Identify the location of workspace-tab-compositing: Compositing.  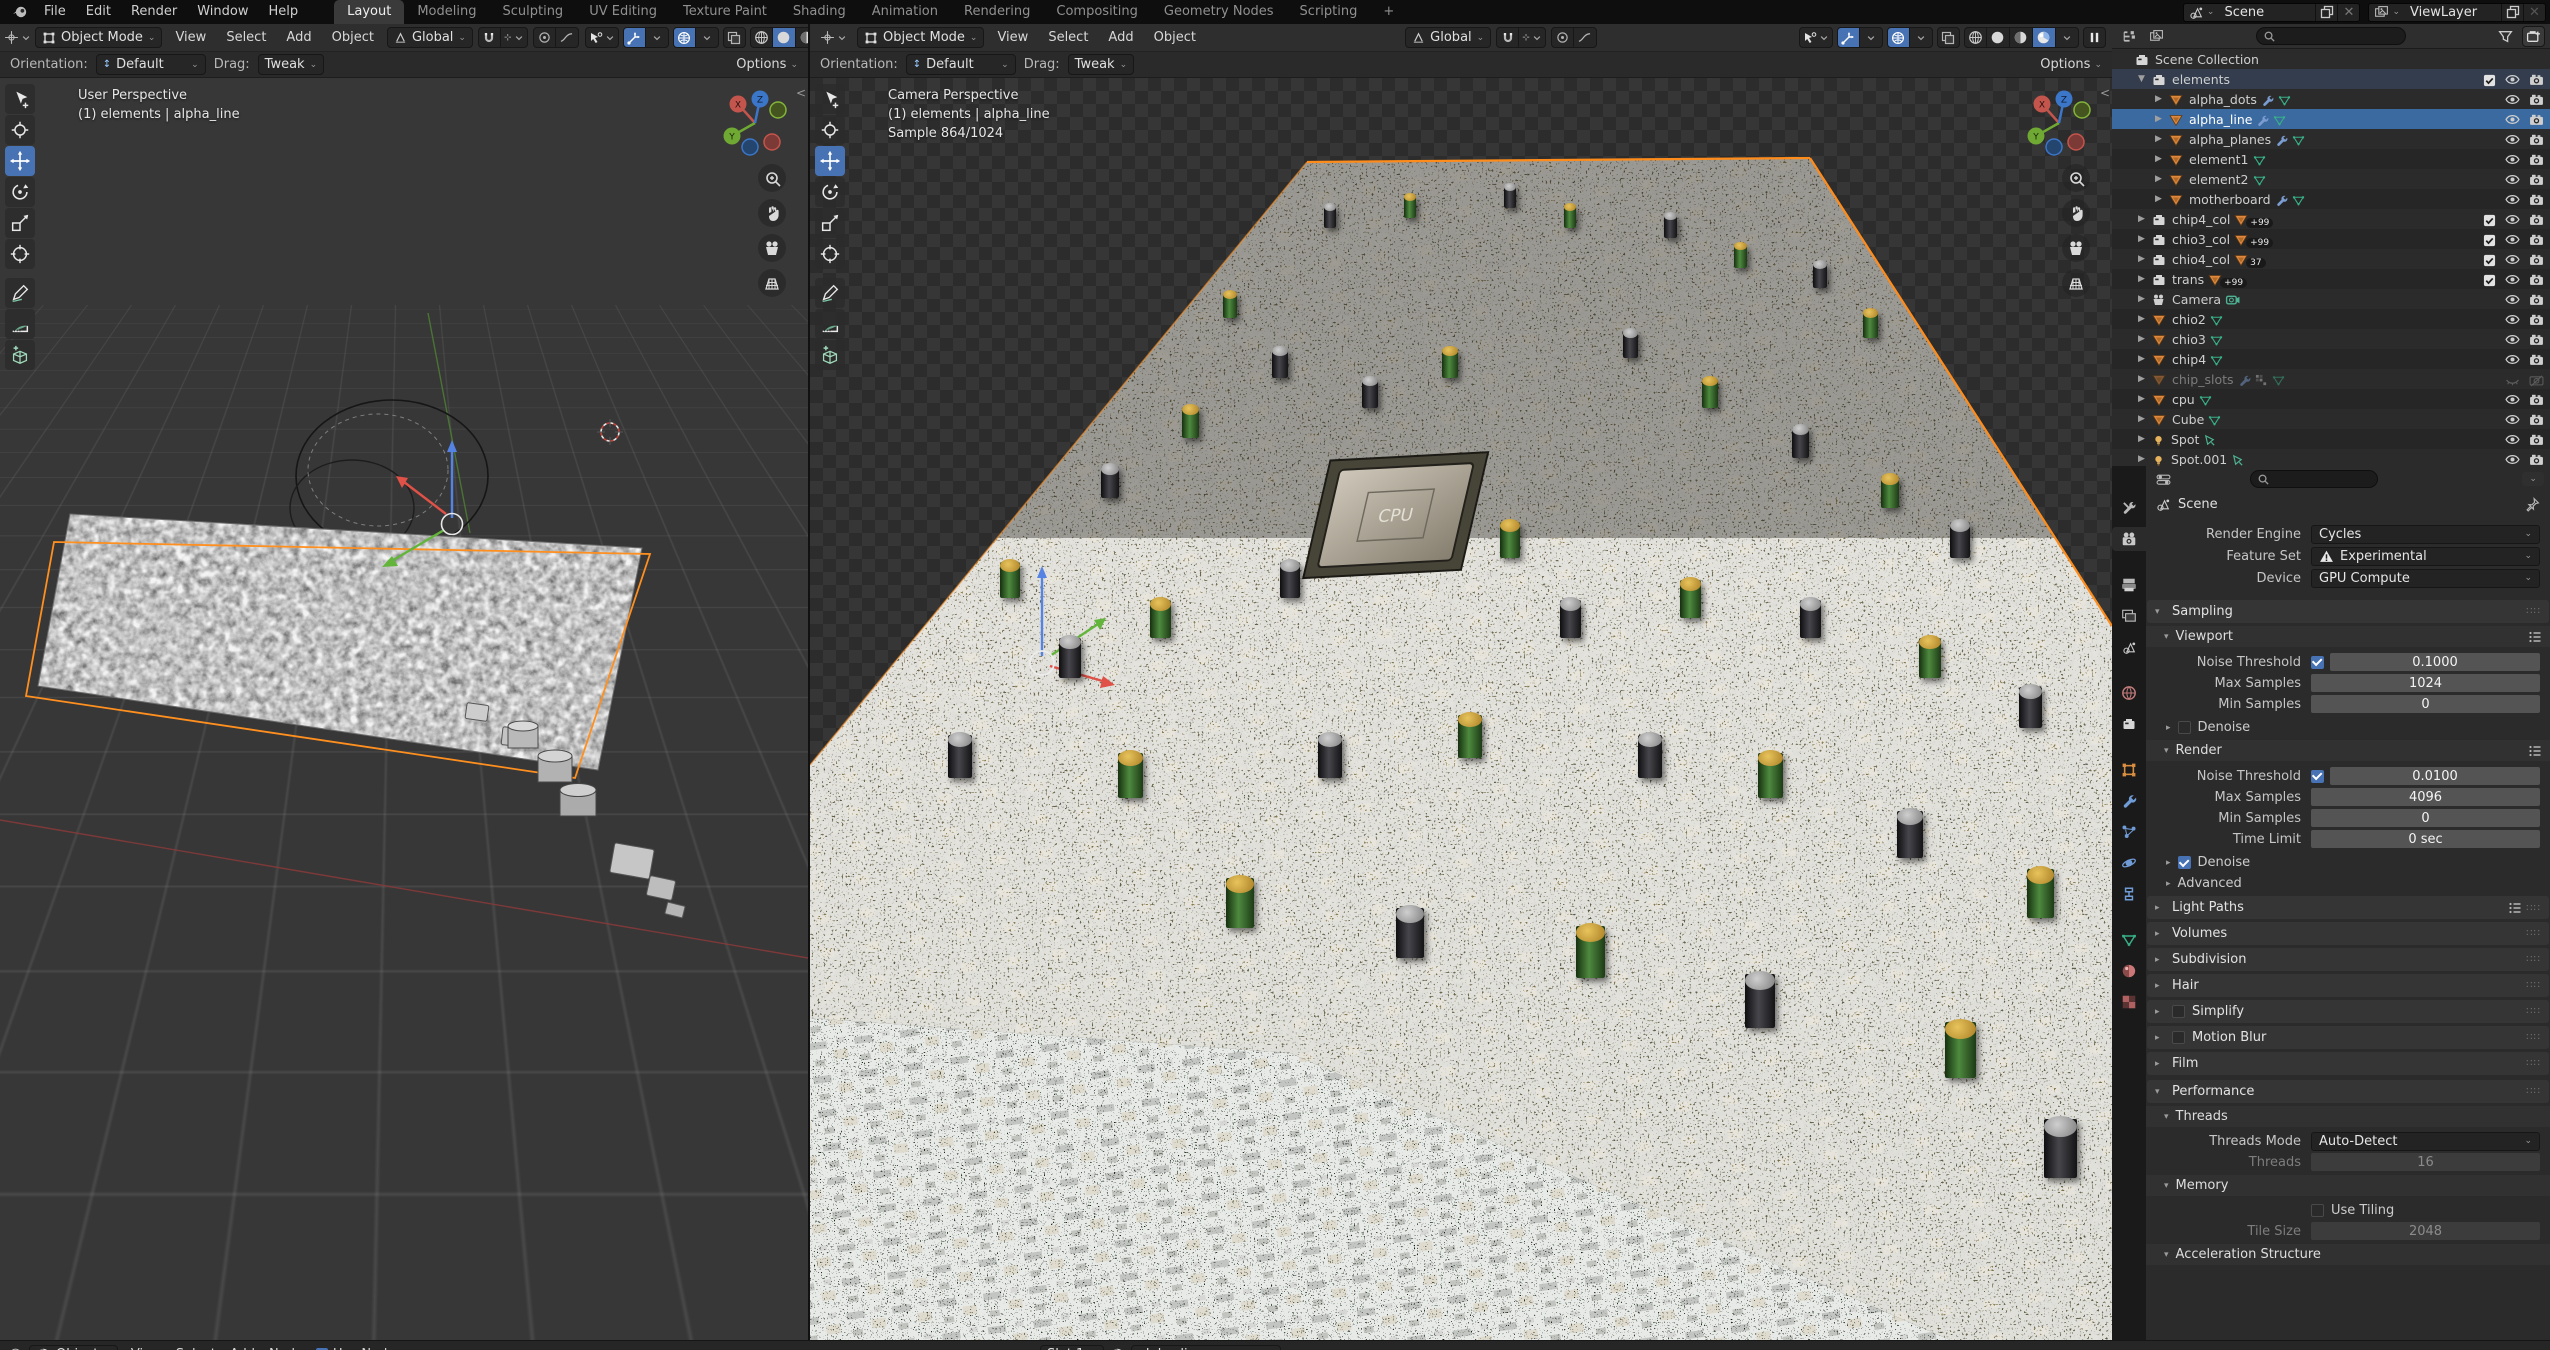
(1097, 12).